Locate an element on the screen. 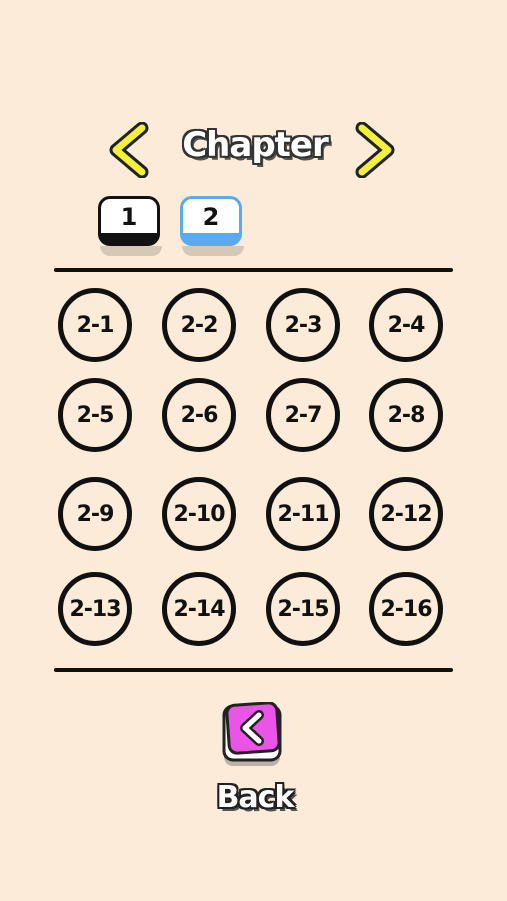  level-button: 2-2 is located at coordinates (199, 325).